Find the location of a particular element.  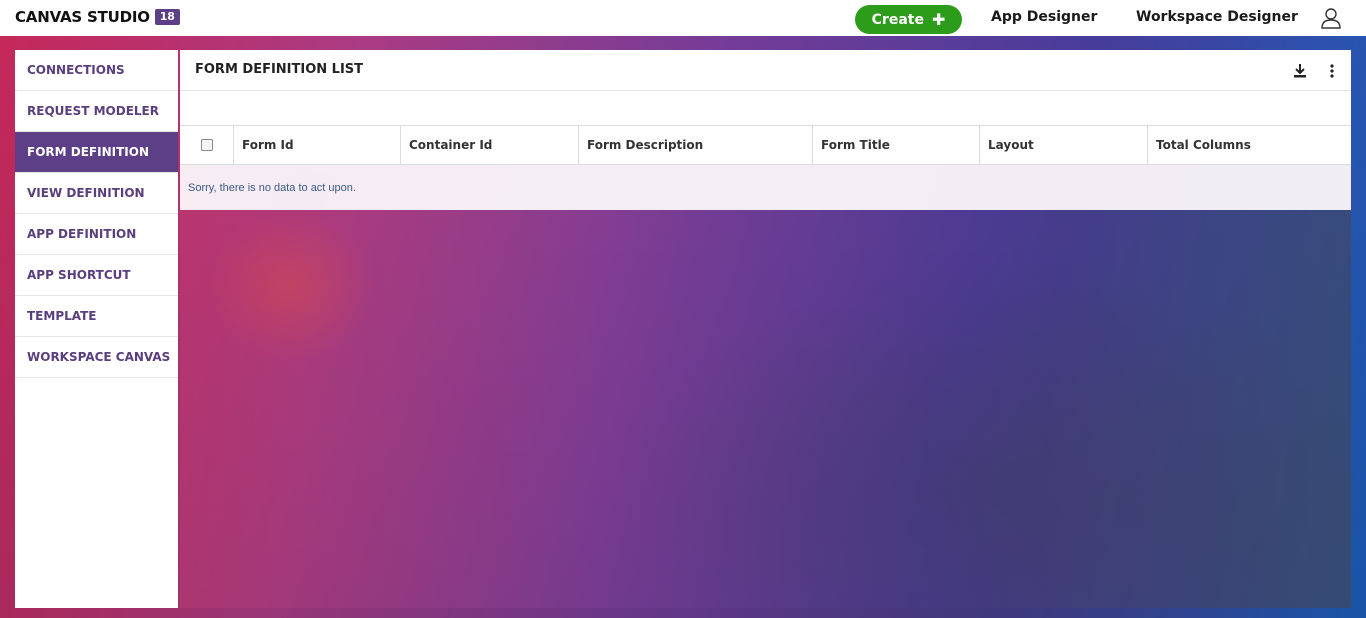

column-header-container-id: Container Id is located at coordinates (490, 145).